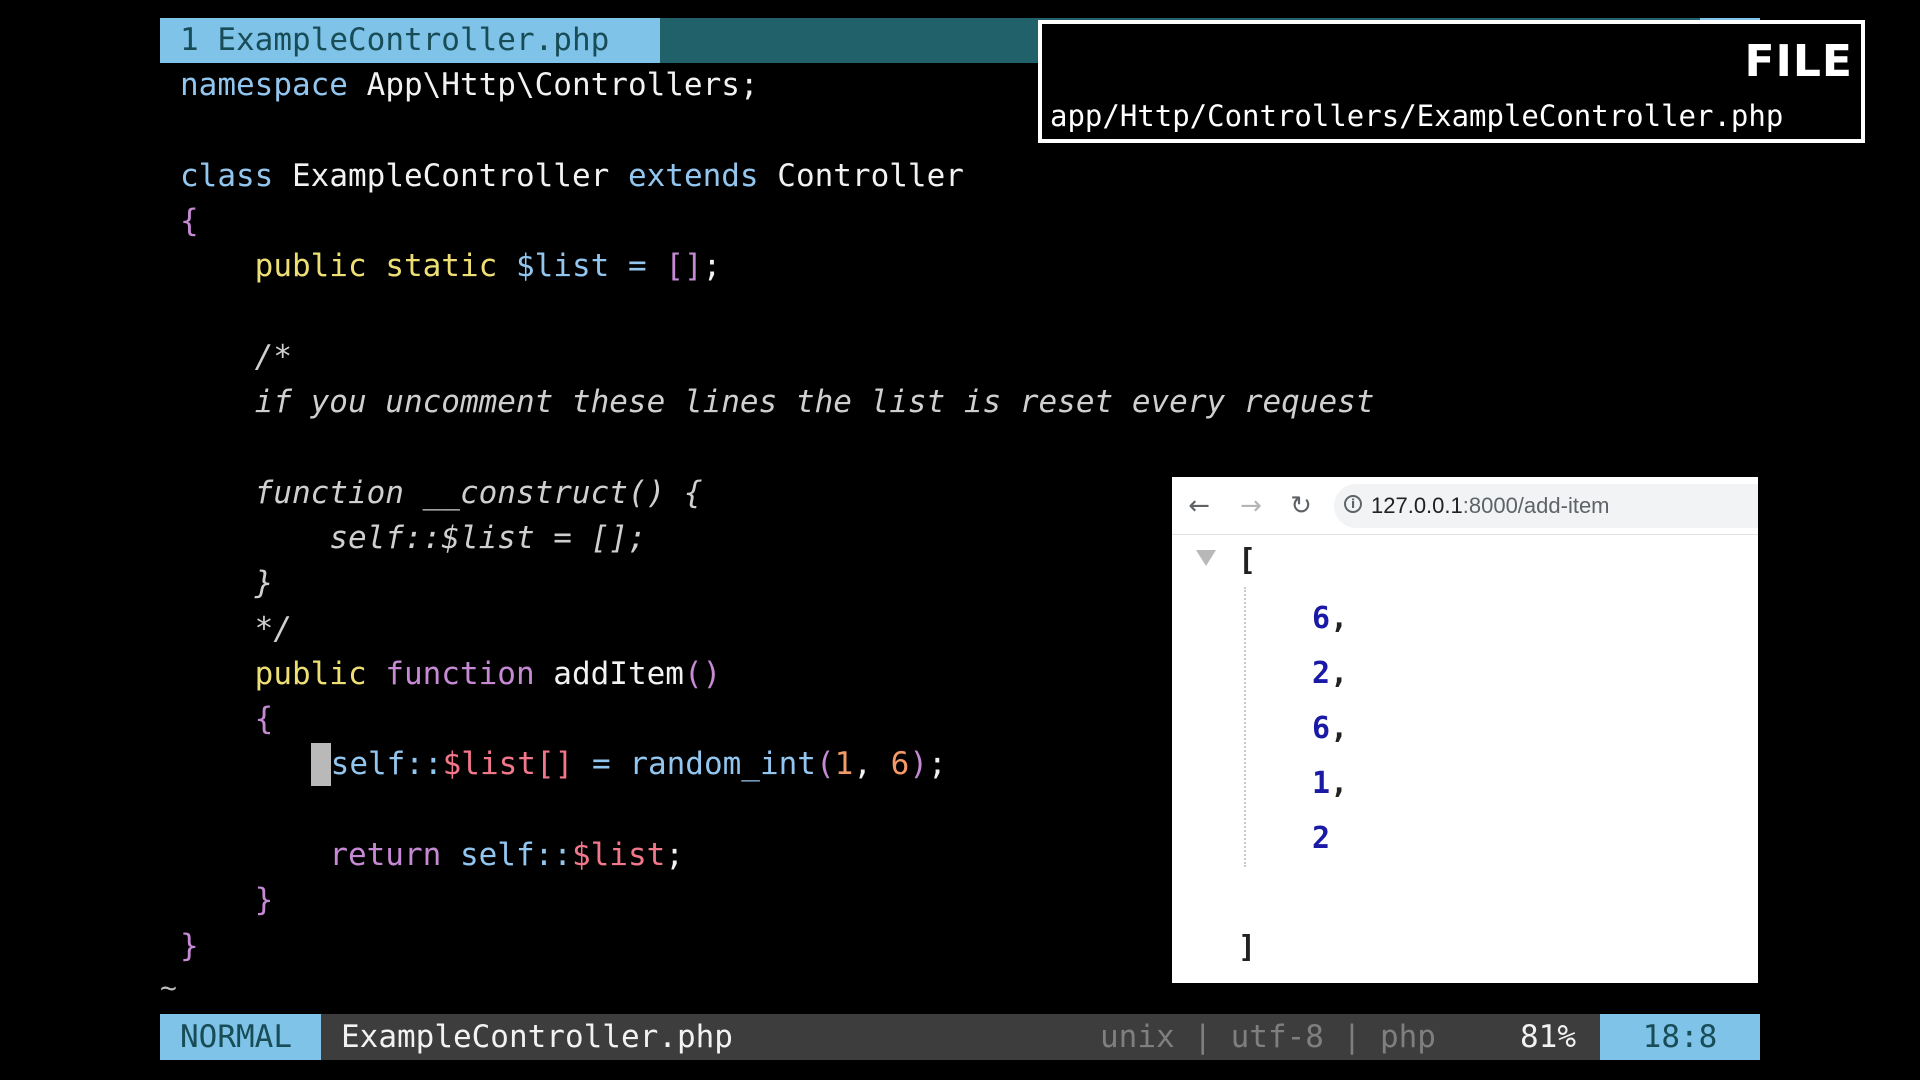  What do you see at coordinates (1206, 558) in the screenshot?
I see `collapse-triangle-icon` at bounding box center [1206, 558].